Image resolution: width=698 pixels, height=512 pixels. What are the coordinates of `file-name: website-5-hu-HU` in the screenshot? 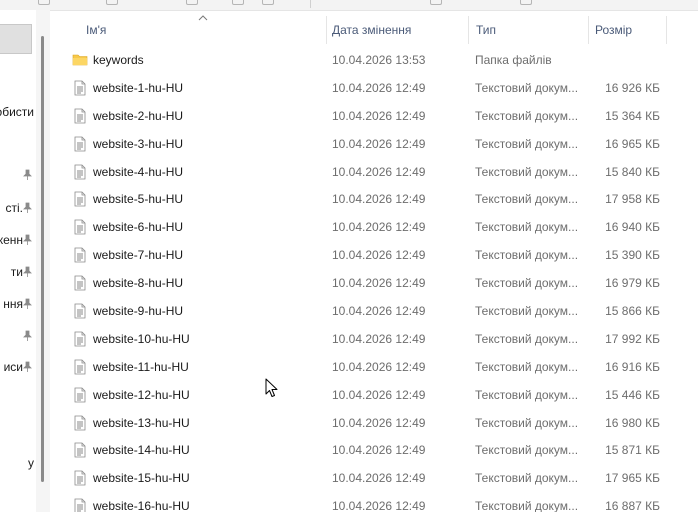 It's located at (138, 199).